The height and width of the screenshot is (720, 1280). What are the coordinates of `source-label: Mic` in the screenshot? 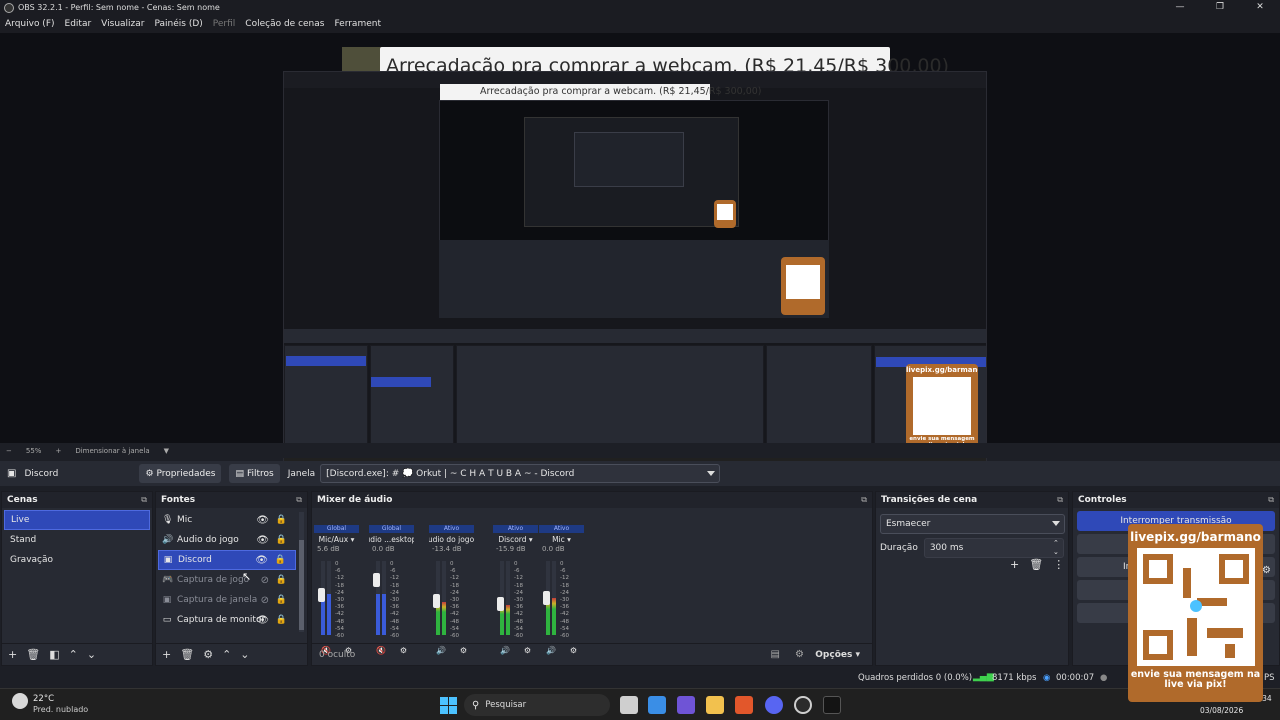 It's located at (185, 520).